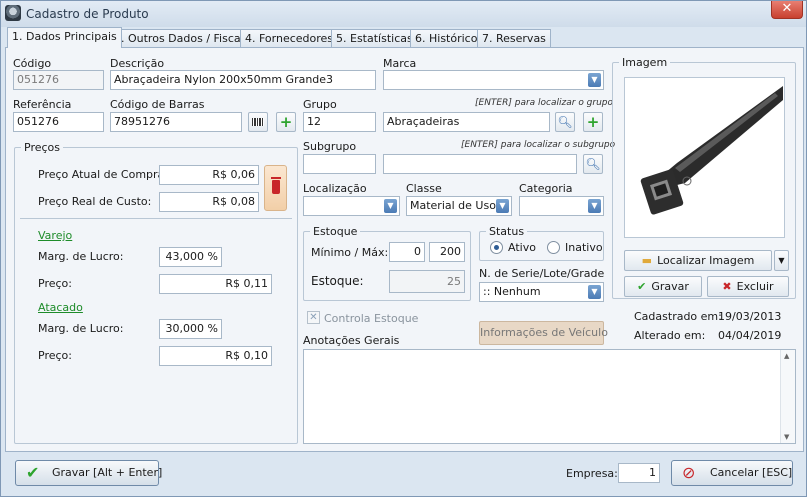  What do you see at coordinates (541, 292) in the screenshot?
I see `serie-select: :: Nenhum ▼` at bounding box center [541, 292].